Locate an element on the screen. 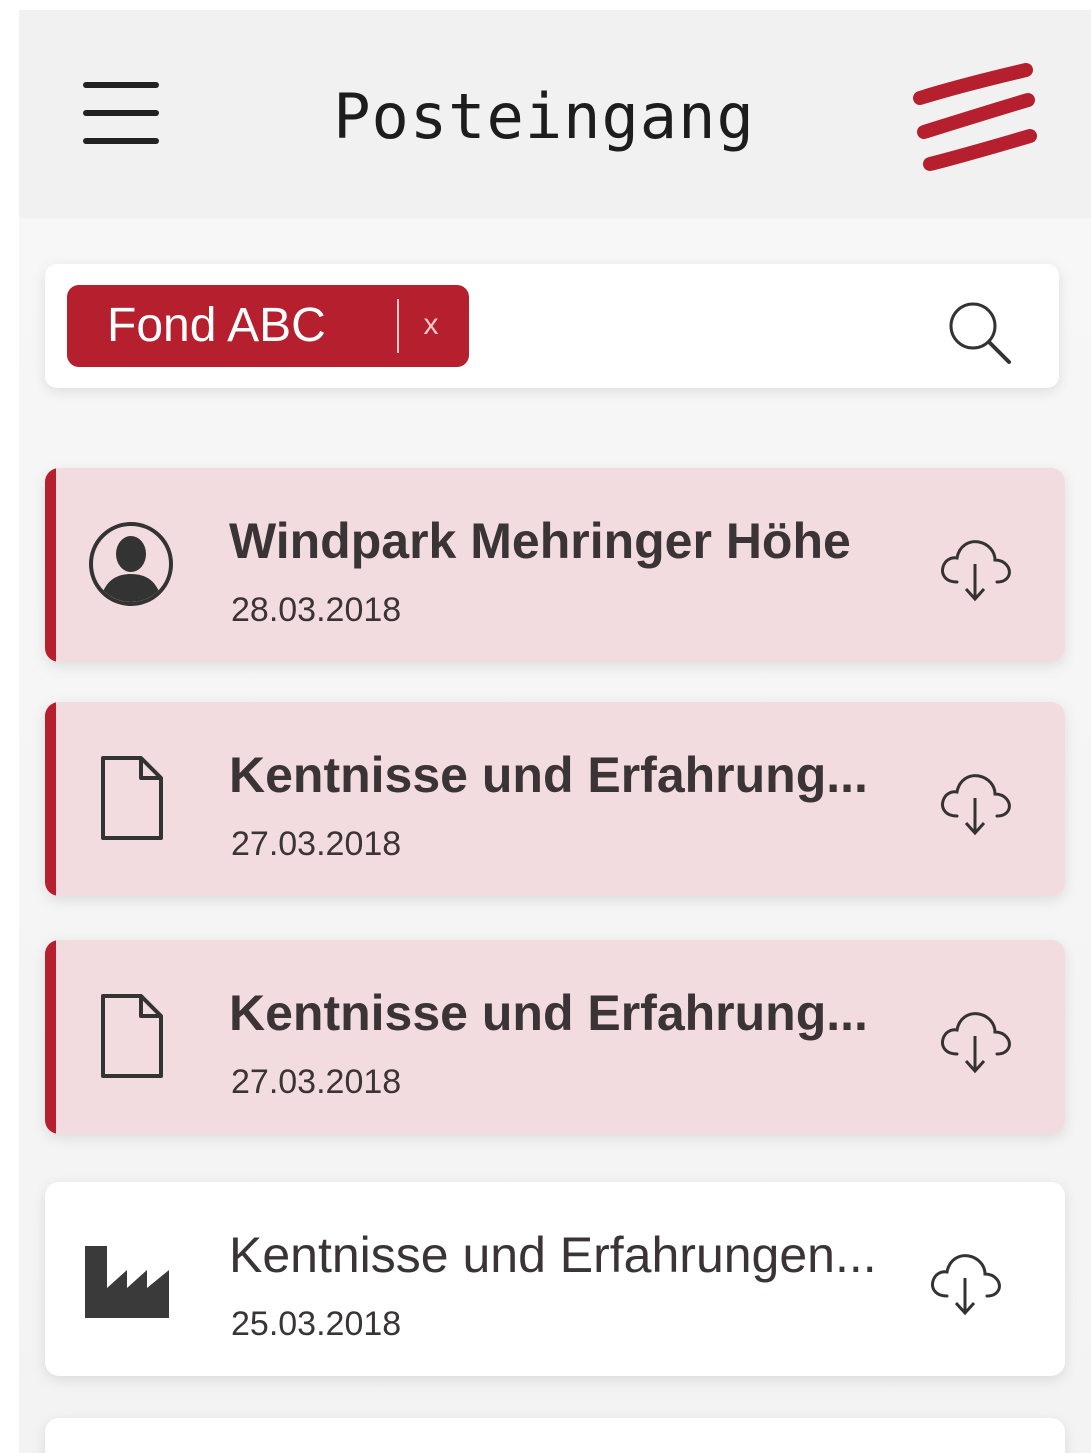 The image size is (1091, 1453). menu-button is located at coordinates (122, 115).